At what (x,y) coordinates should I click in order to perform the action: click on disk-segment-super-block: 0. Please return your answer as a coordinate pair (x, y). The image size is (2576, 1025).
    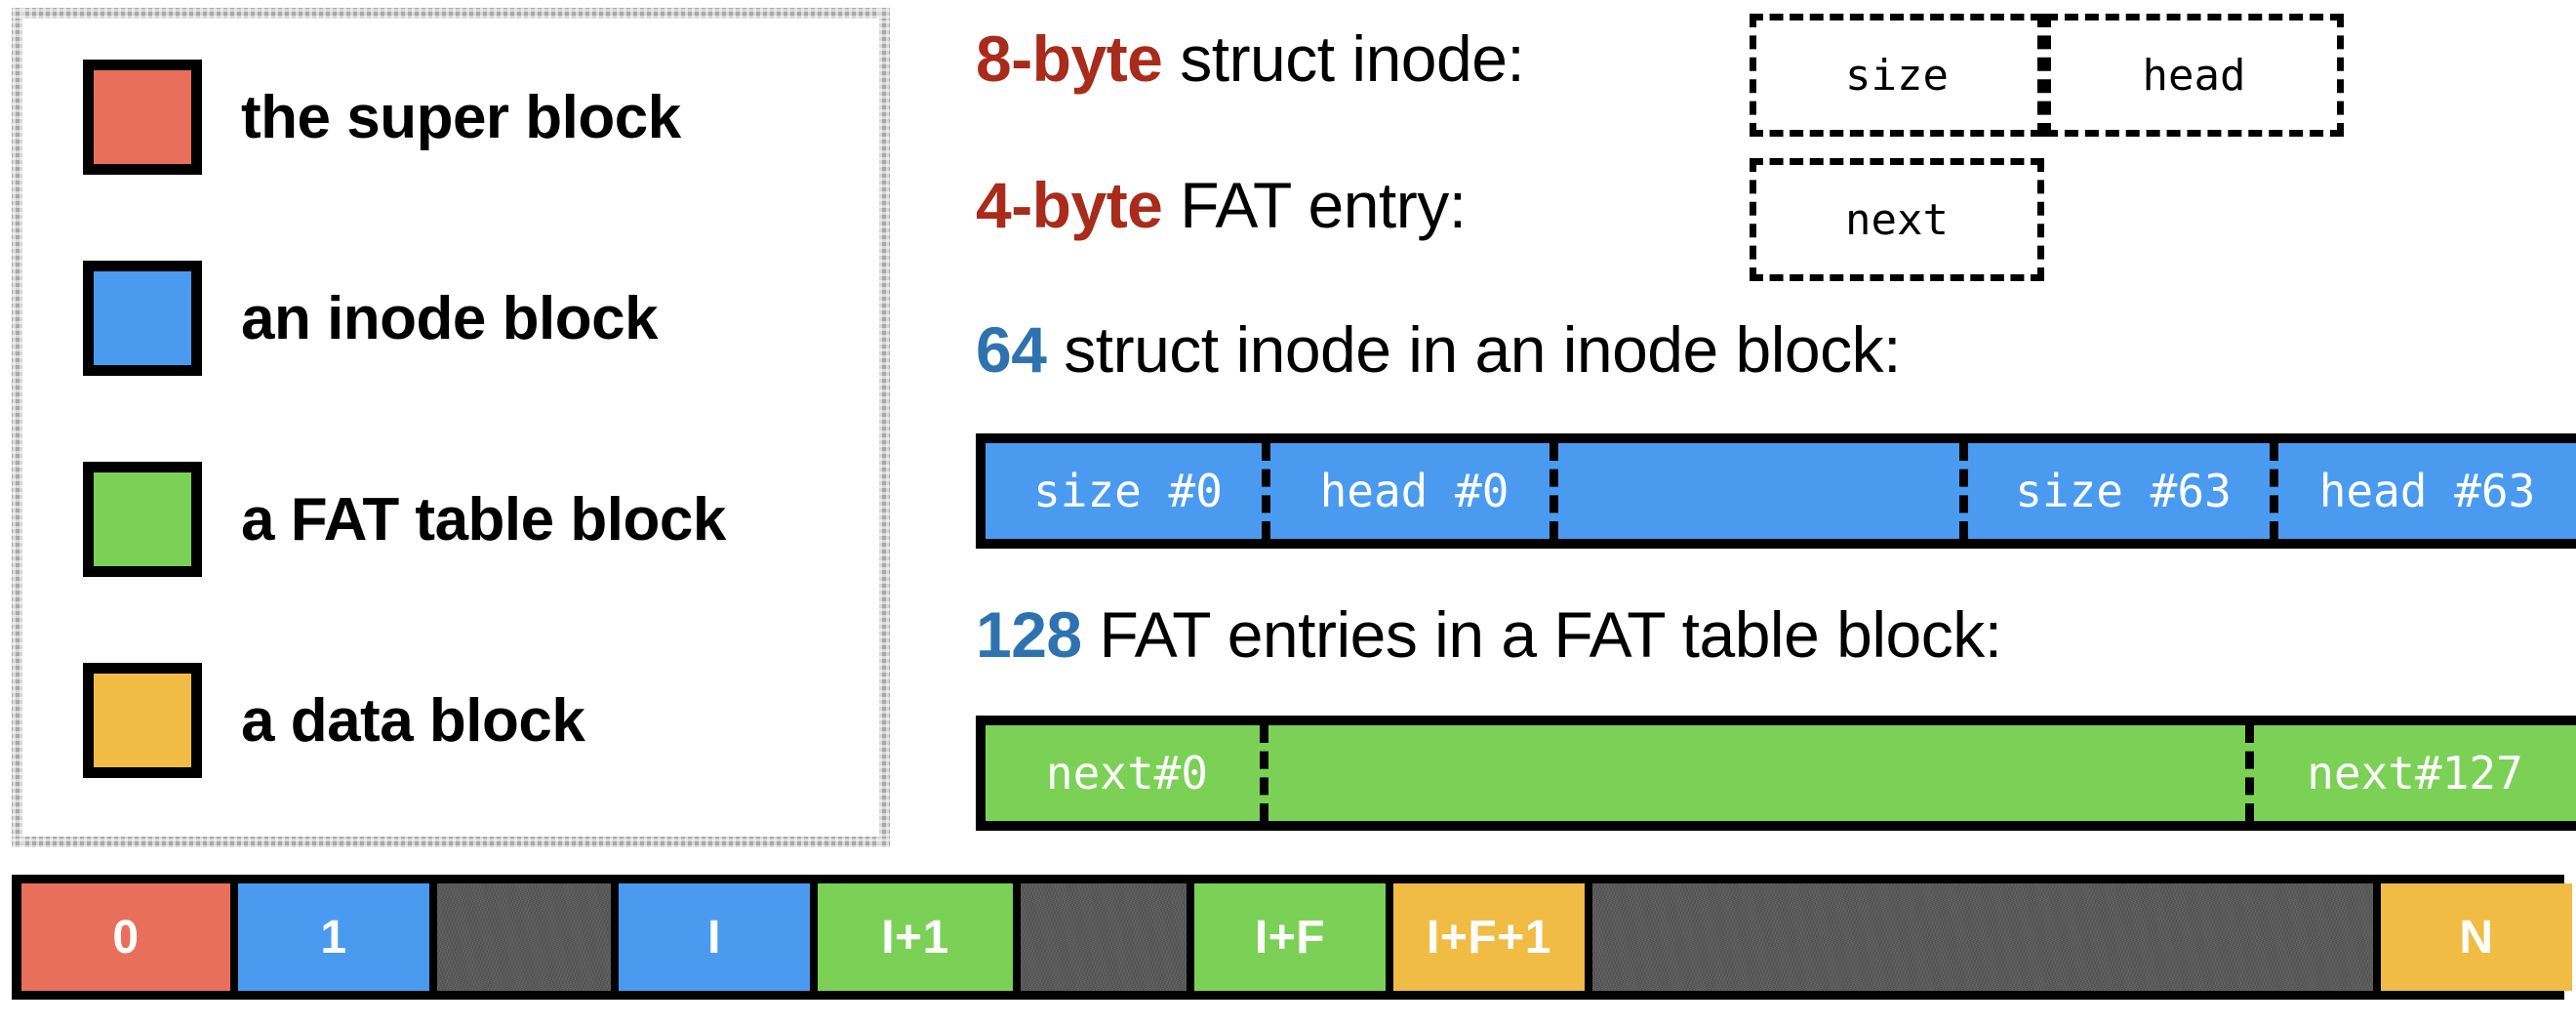
    Looking at the image, I should click on (126, 937).